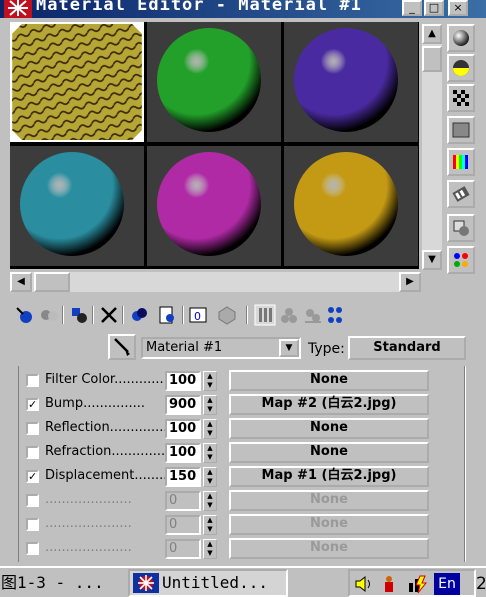 This screenshot has height=597, width=486. I want to click on type-label: Type:, so click(326, 349).